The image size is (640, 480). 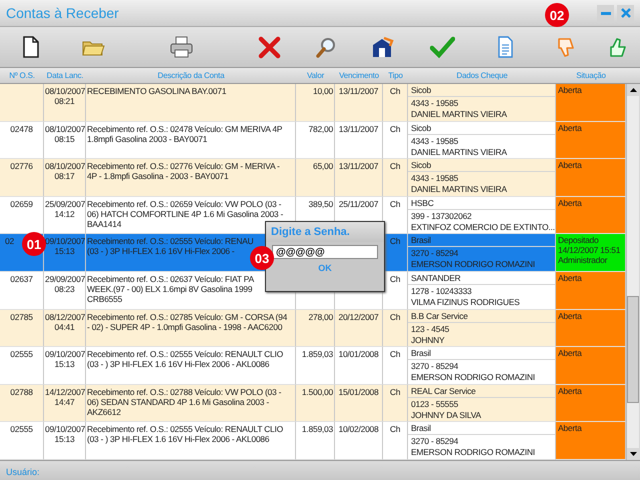 What do you see at coordinates (481, 203) in the screenshot?
I see `table-cell: HSBC` at bounding box center [481, 203].